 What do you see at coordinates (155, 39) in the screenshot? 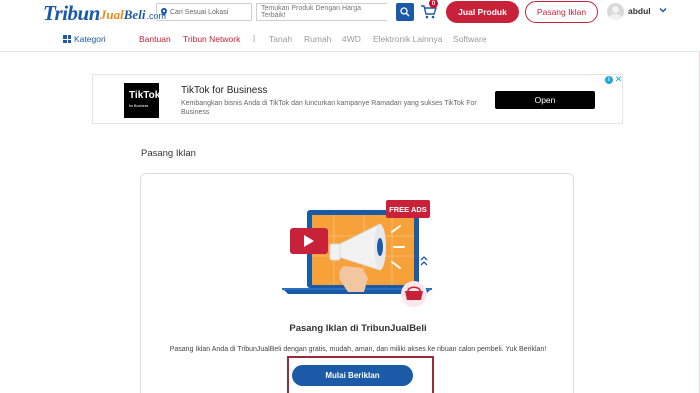
I see `nav-link-bantuan: Bantuan` at bounding box center [155, 39].